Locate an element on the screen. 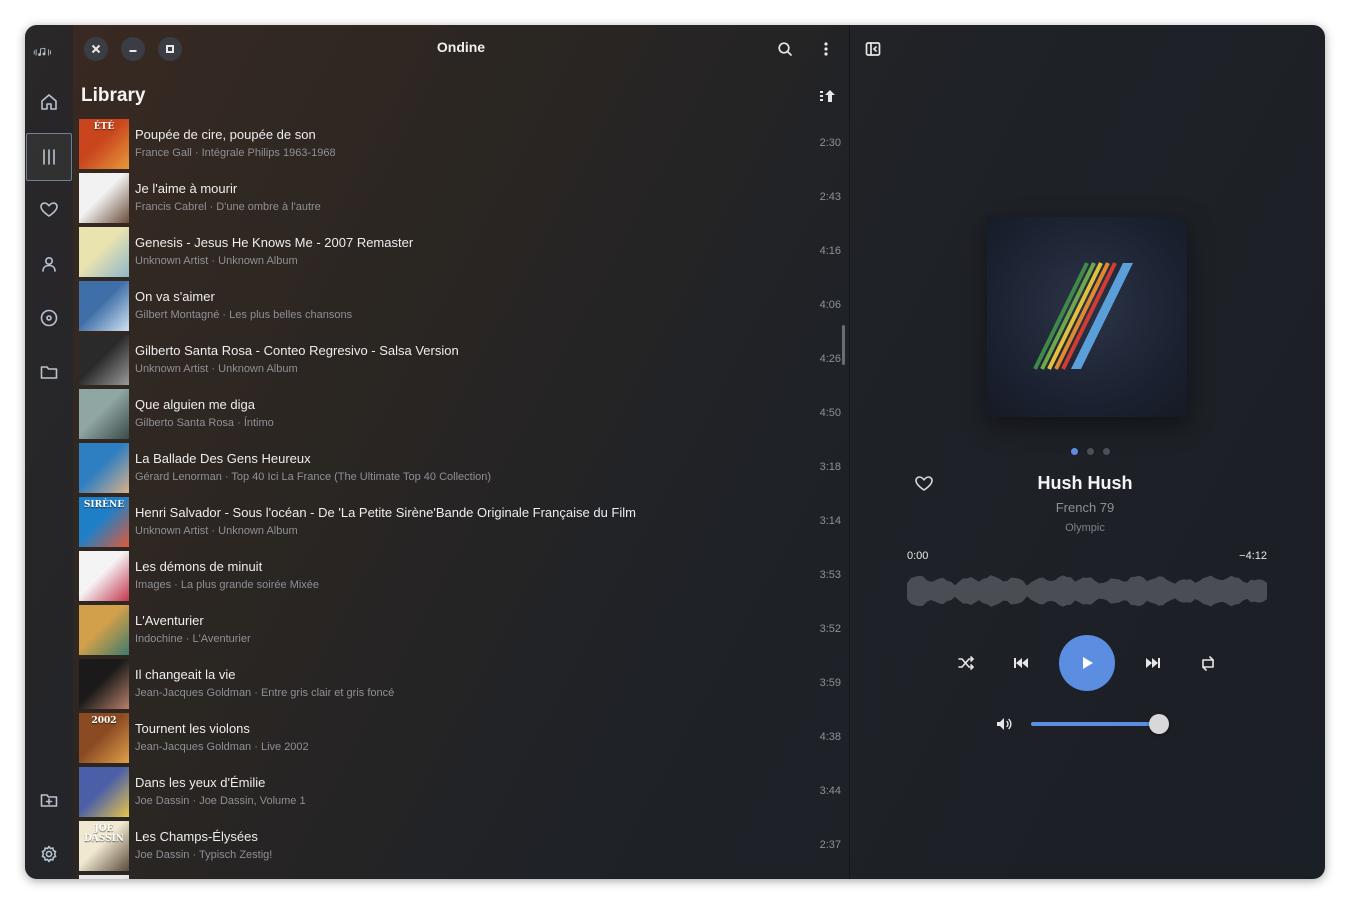  nav-favorites-button is located at coordinates (49, 210).